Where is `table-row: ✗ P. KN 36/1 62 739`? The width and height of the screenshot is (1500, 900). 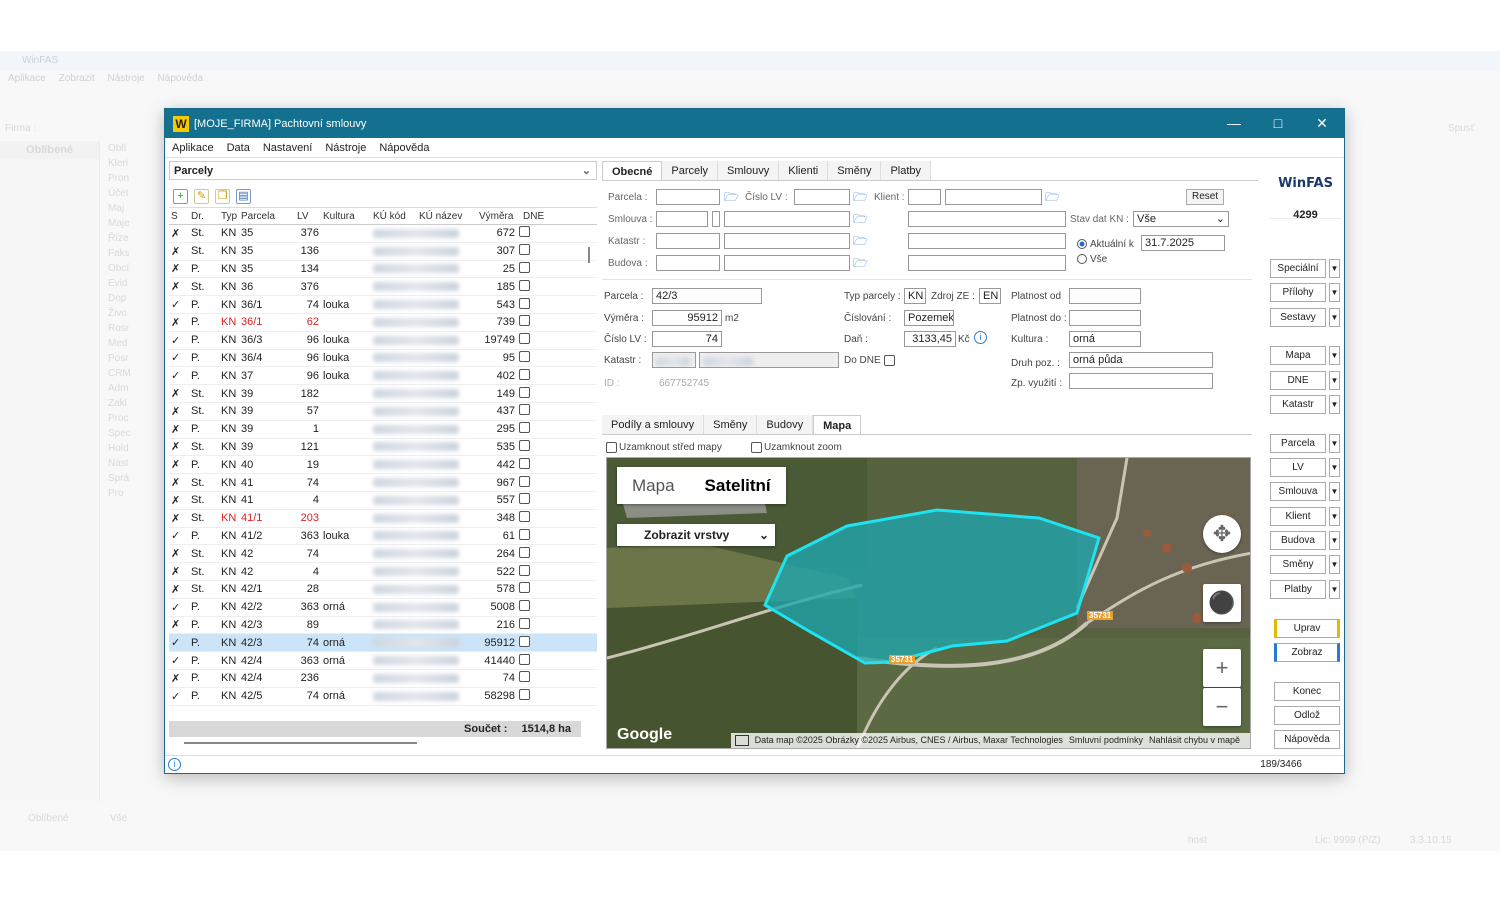 table-row: ✗ P. KN 36/1 62 739 is located at coordinates (383, 323).